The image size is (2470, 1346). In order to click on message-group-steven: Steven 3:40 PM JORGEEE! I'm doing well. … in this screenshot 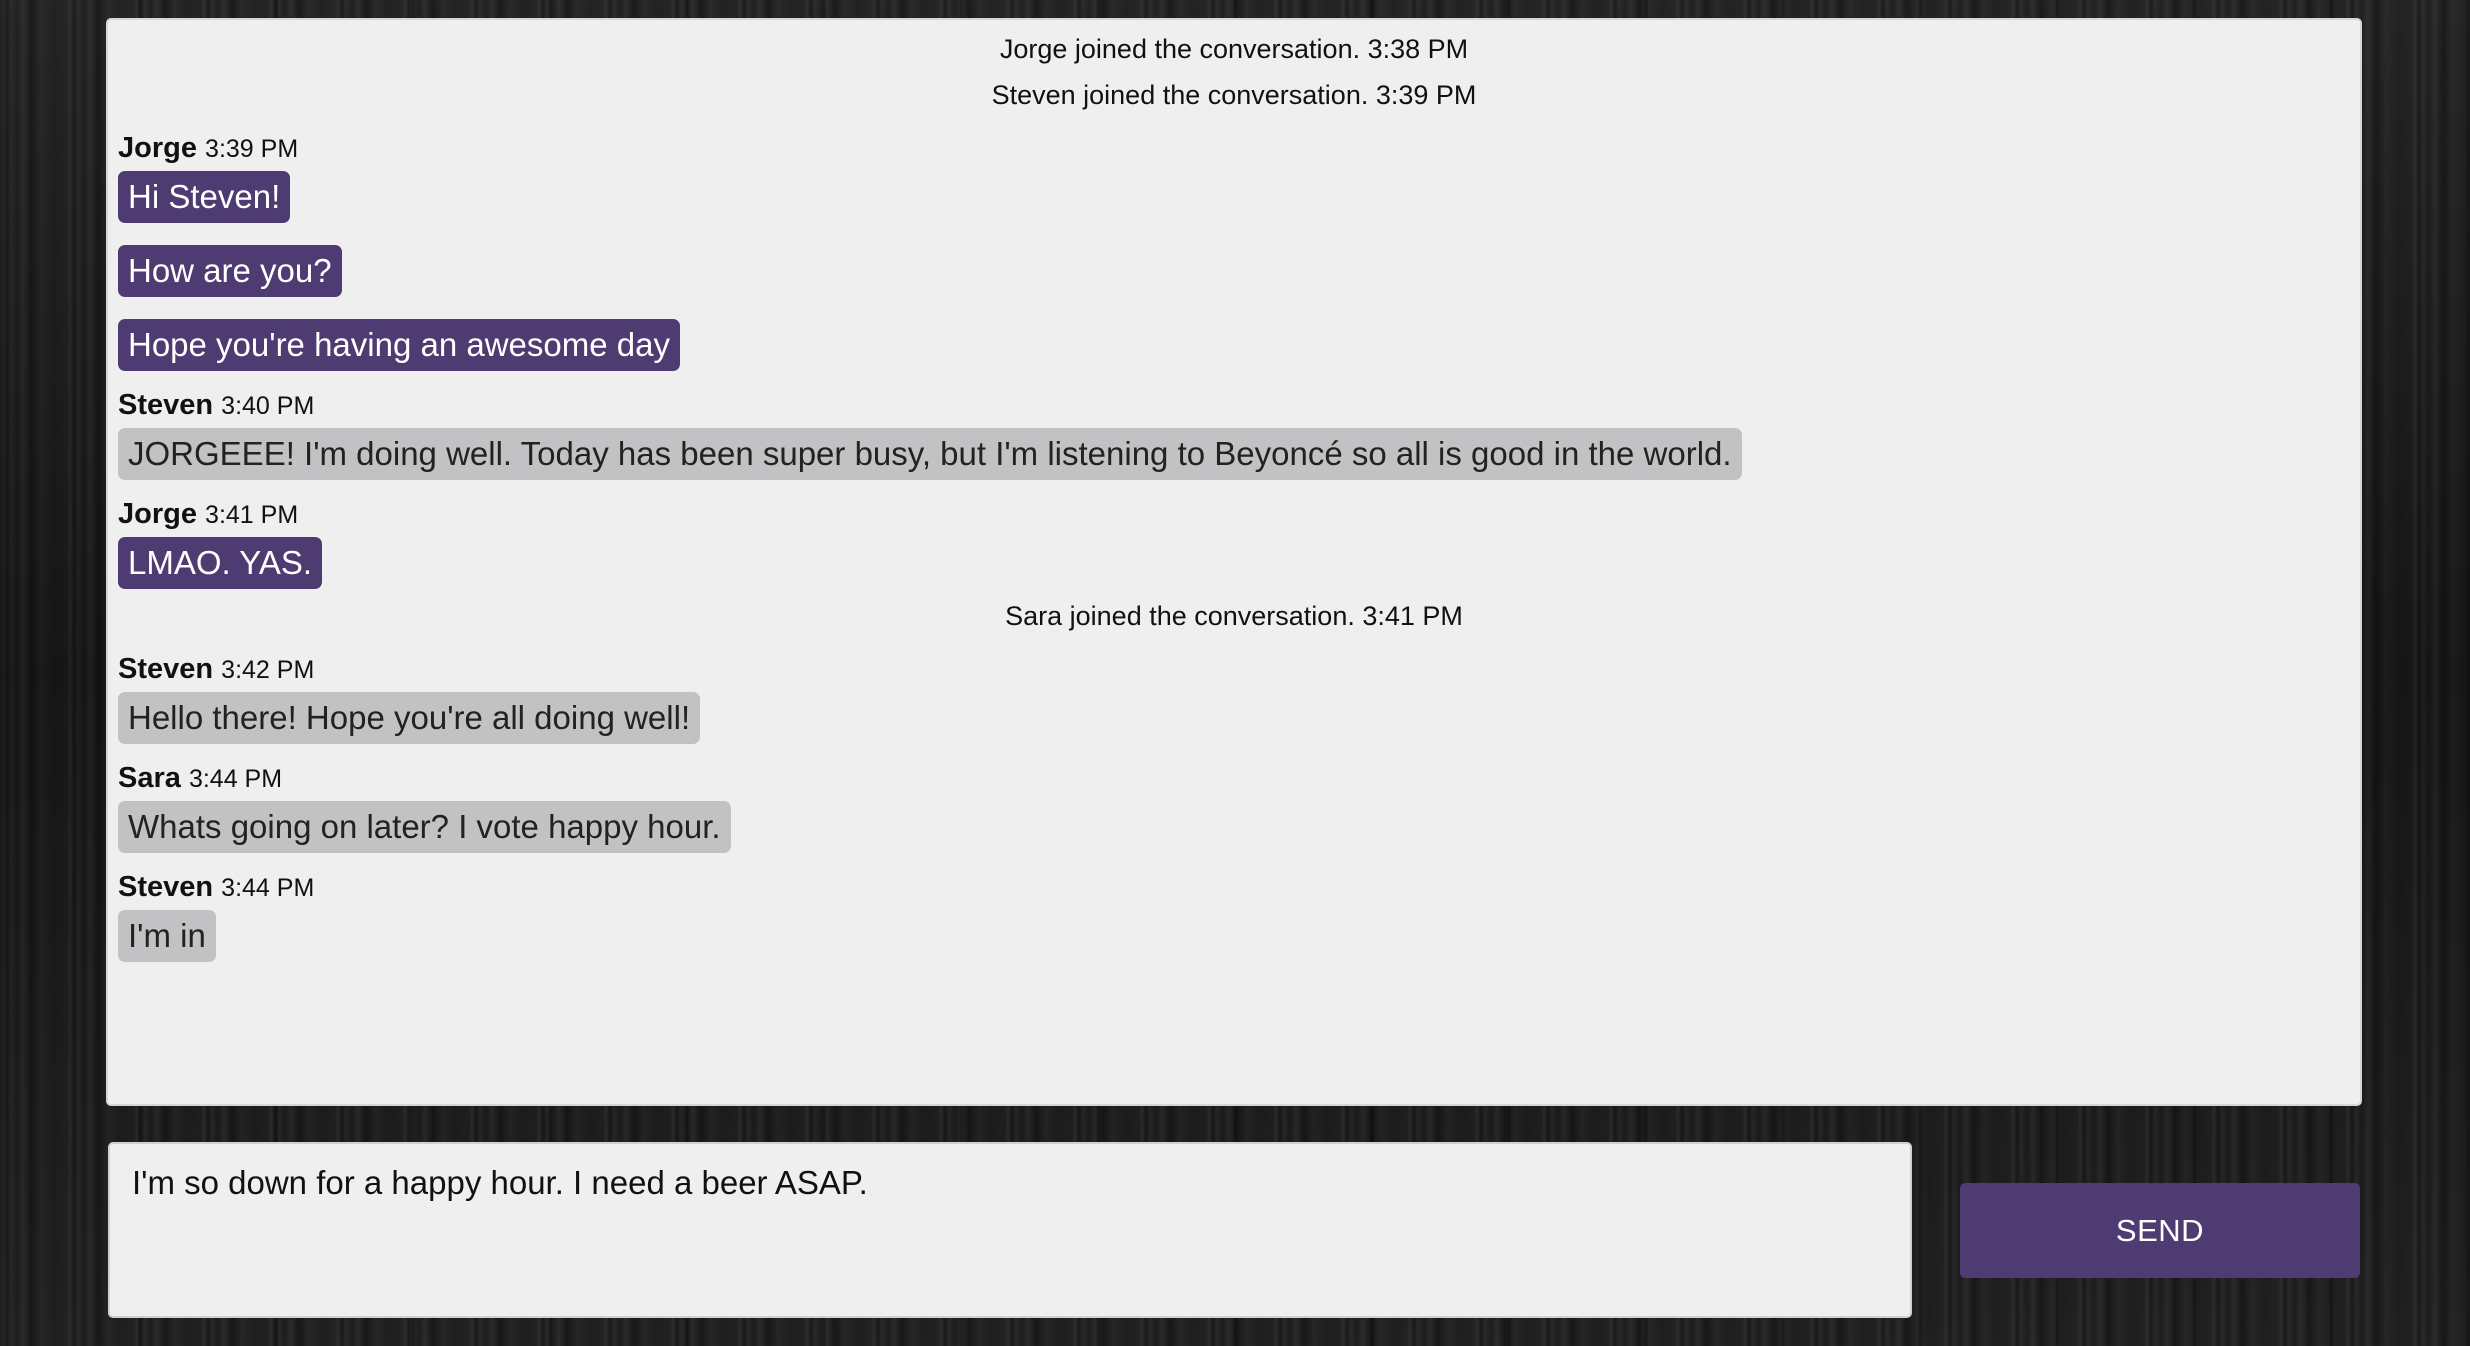, I will do `click(1234, 434)`.